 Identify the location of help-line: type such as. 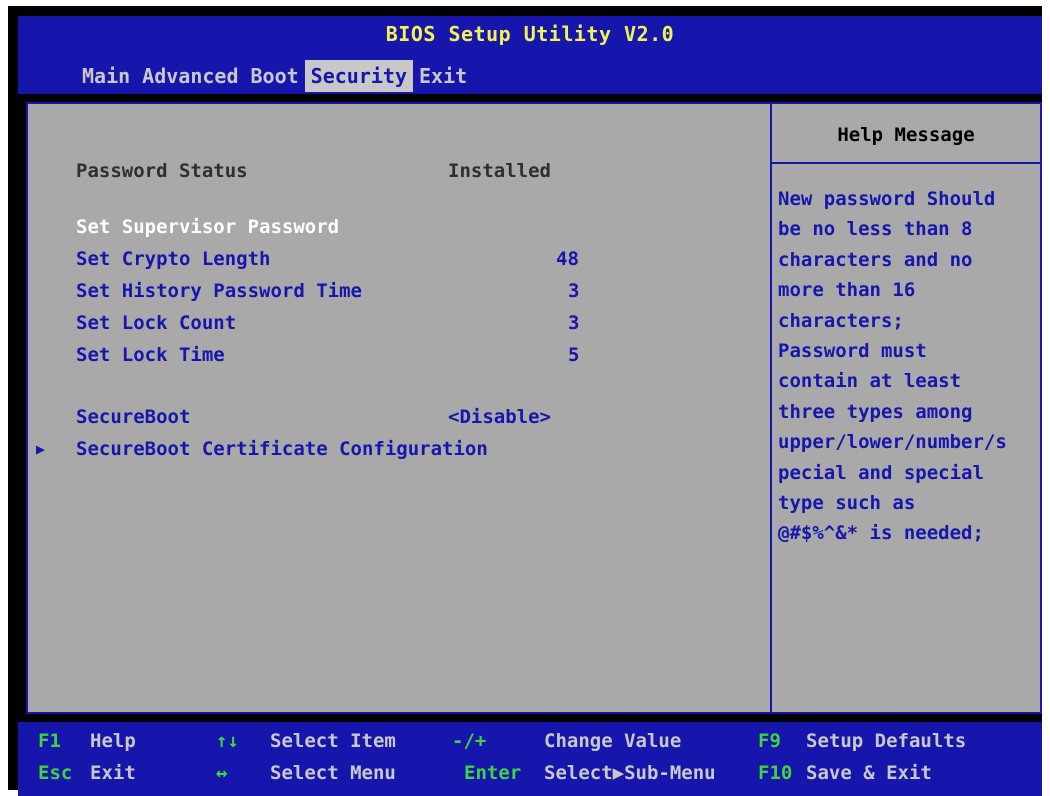
(847, 503).